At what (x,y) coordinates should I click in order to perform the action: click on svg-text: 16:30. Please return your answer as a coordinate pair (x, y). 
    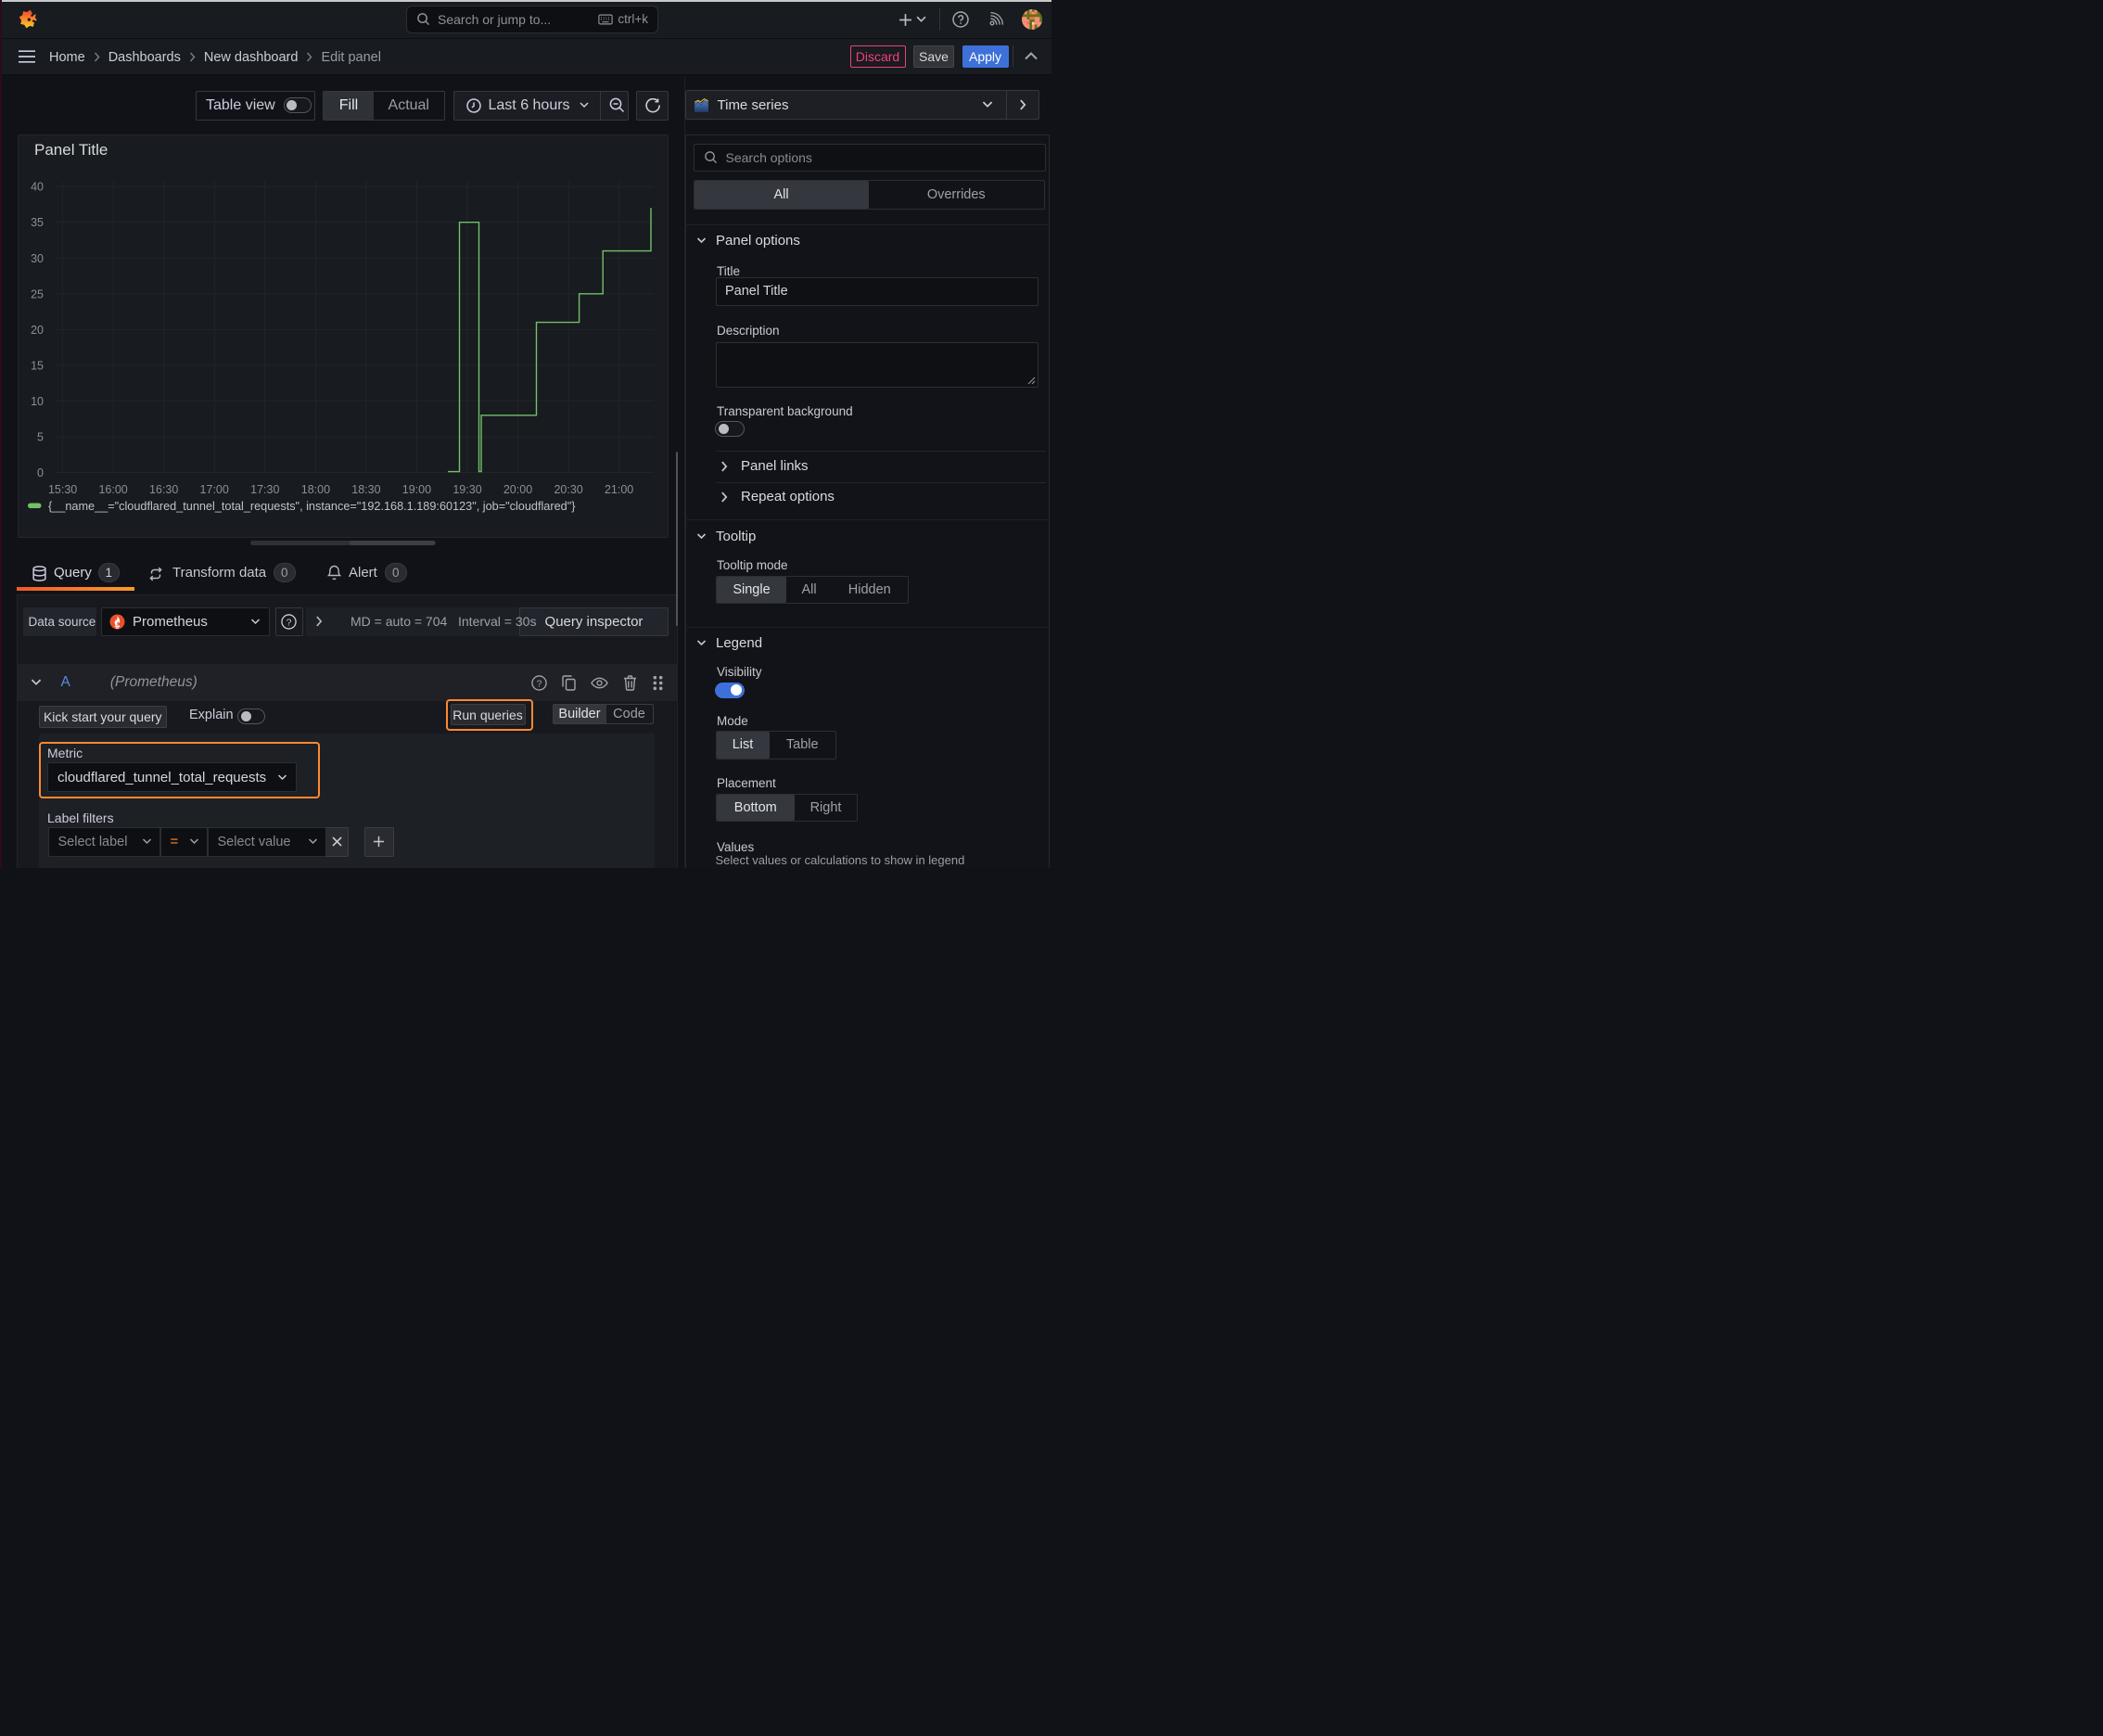
    Looking at the image, I should click on (163, 489).